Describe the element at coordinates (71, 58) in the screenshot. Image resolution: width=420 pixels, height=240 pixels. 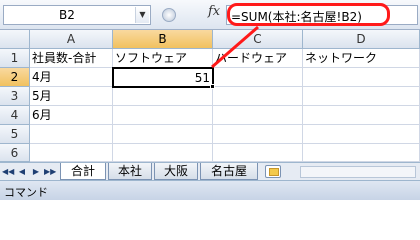
I see `cell-a1: 社員数-合計` at that location.